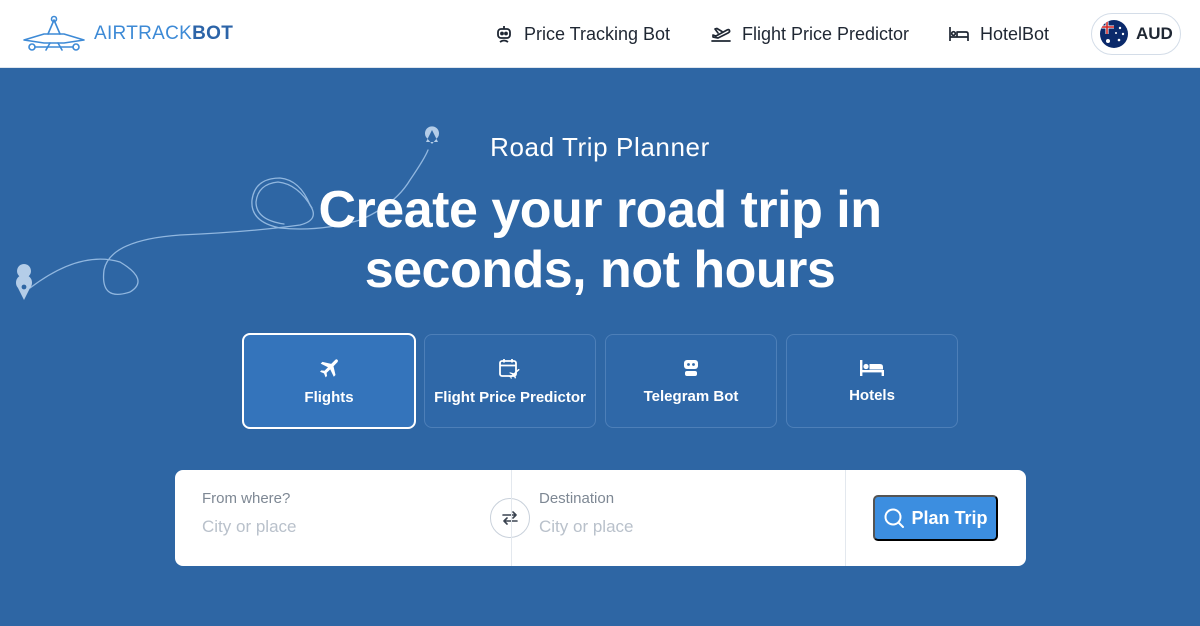 The height and width of the screenshot is (626, 1200). I want to click on australia-flag-icon, so click(1114, 34).